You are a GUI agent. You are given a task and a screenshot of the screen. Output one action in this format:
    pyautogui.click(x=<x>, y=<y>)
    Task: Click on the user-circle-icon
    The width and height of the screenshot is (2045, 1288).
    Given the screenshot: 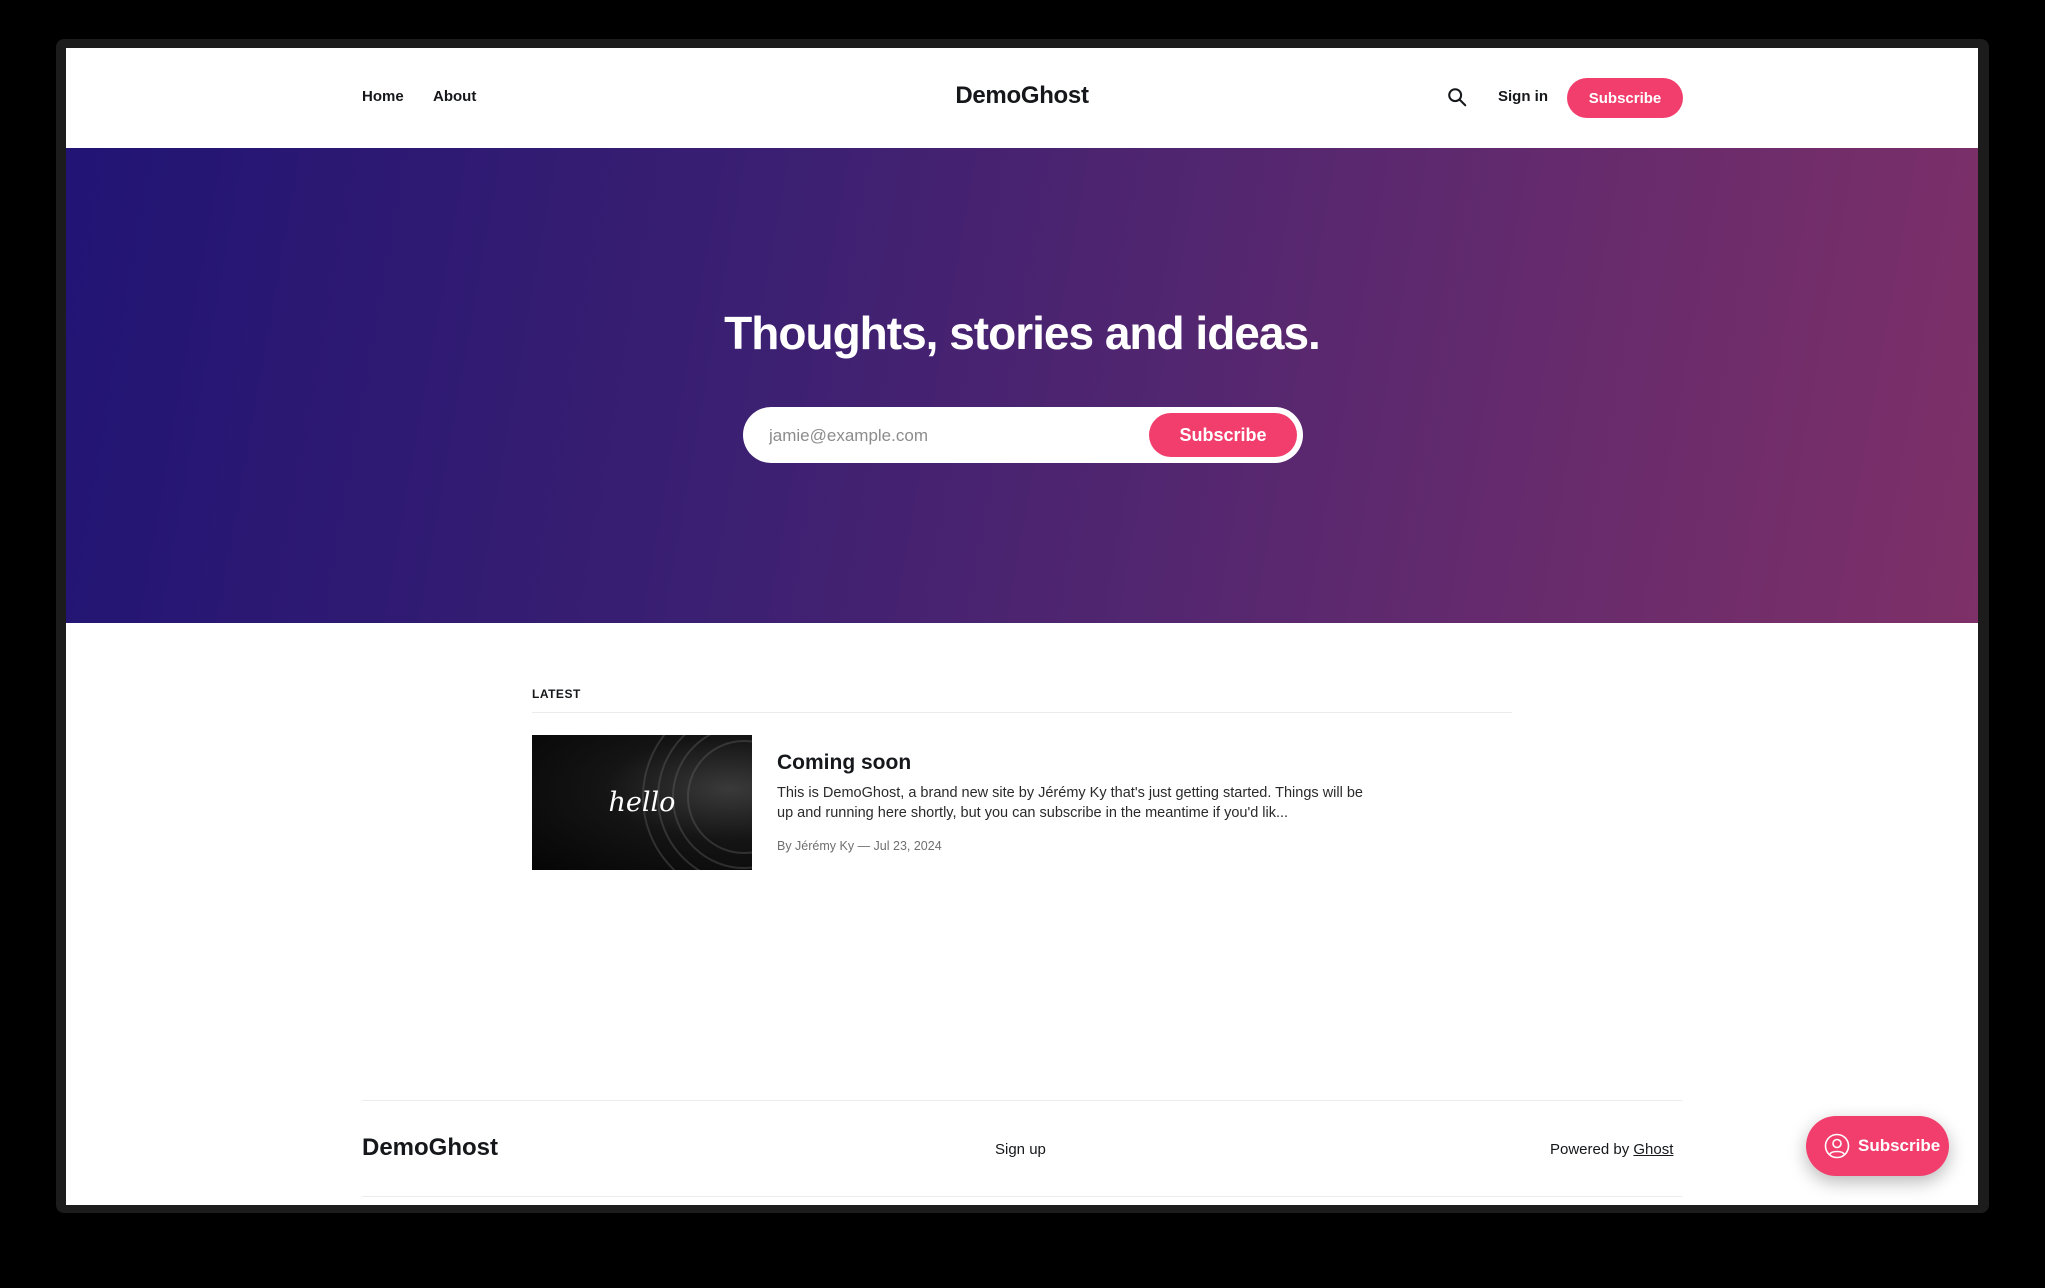 What is the action you would take?
    pyautogui.click(x=1837, y=1146)
    